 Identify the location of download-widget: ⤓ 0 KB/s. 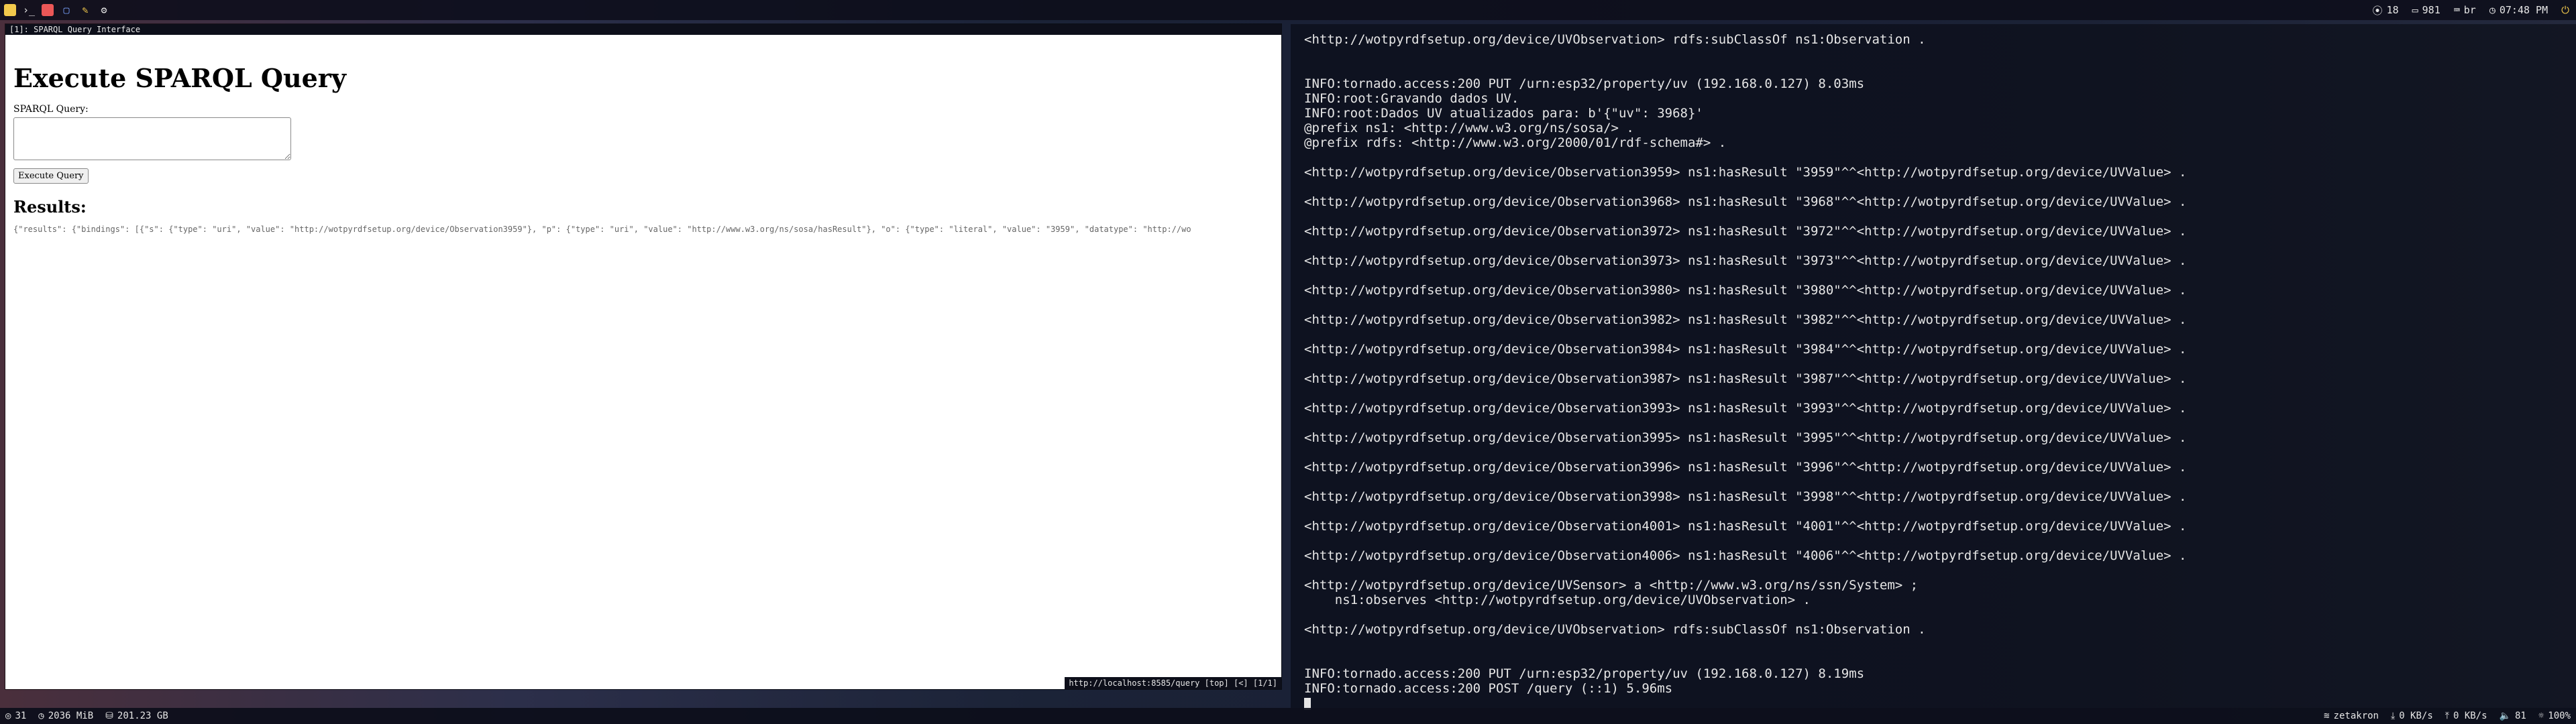
(2412, 716).